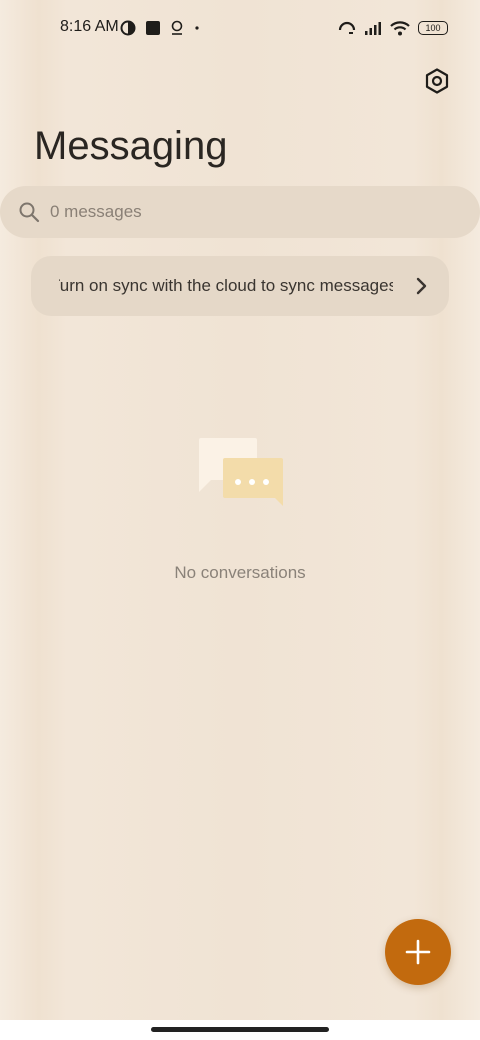  I want to click on battery-icon: 100, so click(433, 28).